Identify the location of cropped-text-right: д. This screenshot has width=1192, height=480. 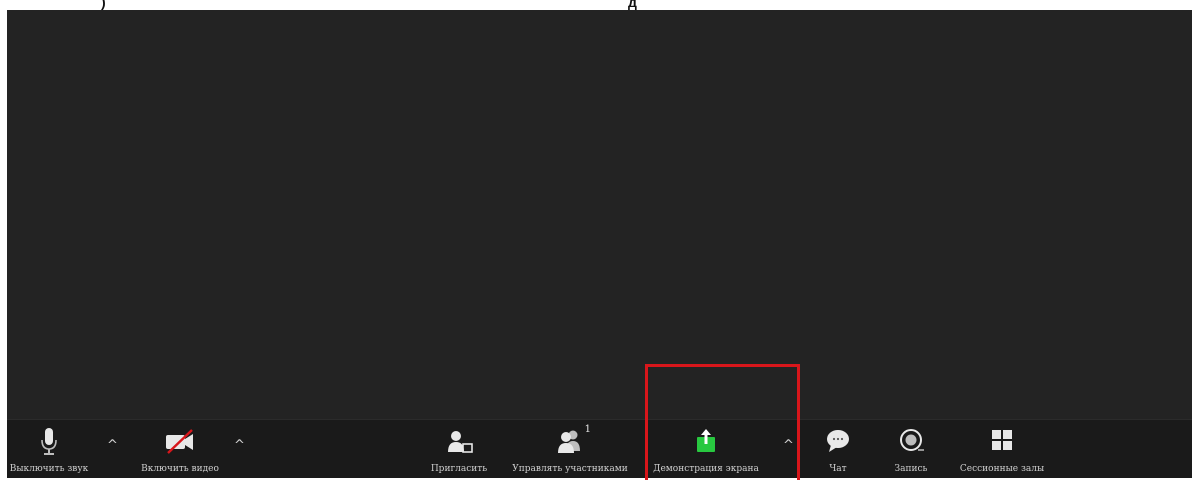
(632, 5).